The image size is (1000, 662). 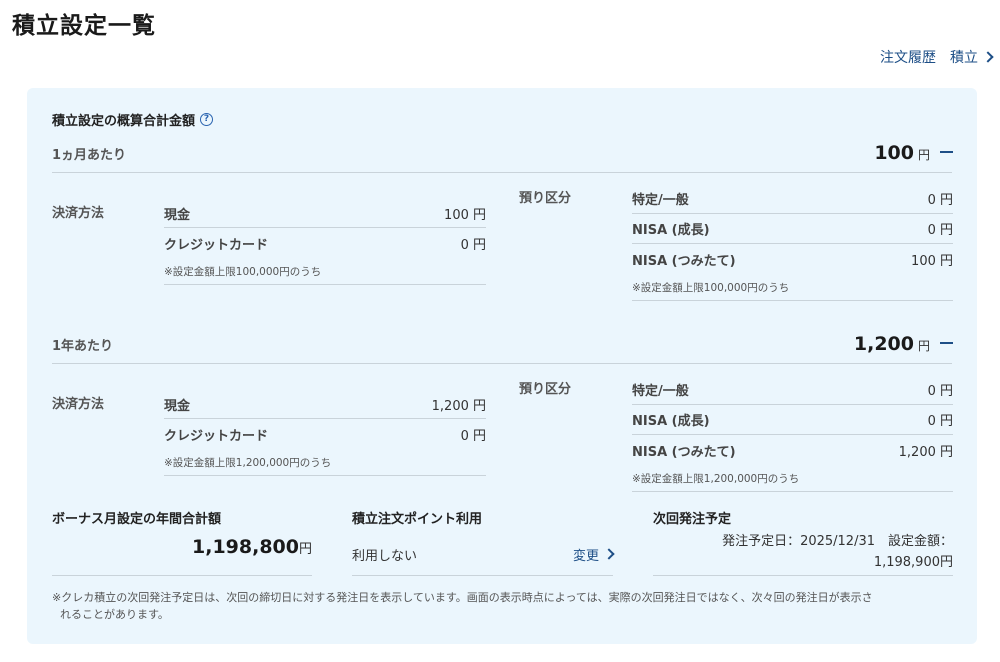 I want to click on change-label: 変更, so click(x=585, y=556).